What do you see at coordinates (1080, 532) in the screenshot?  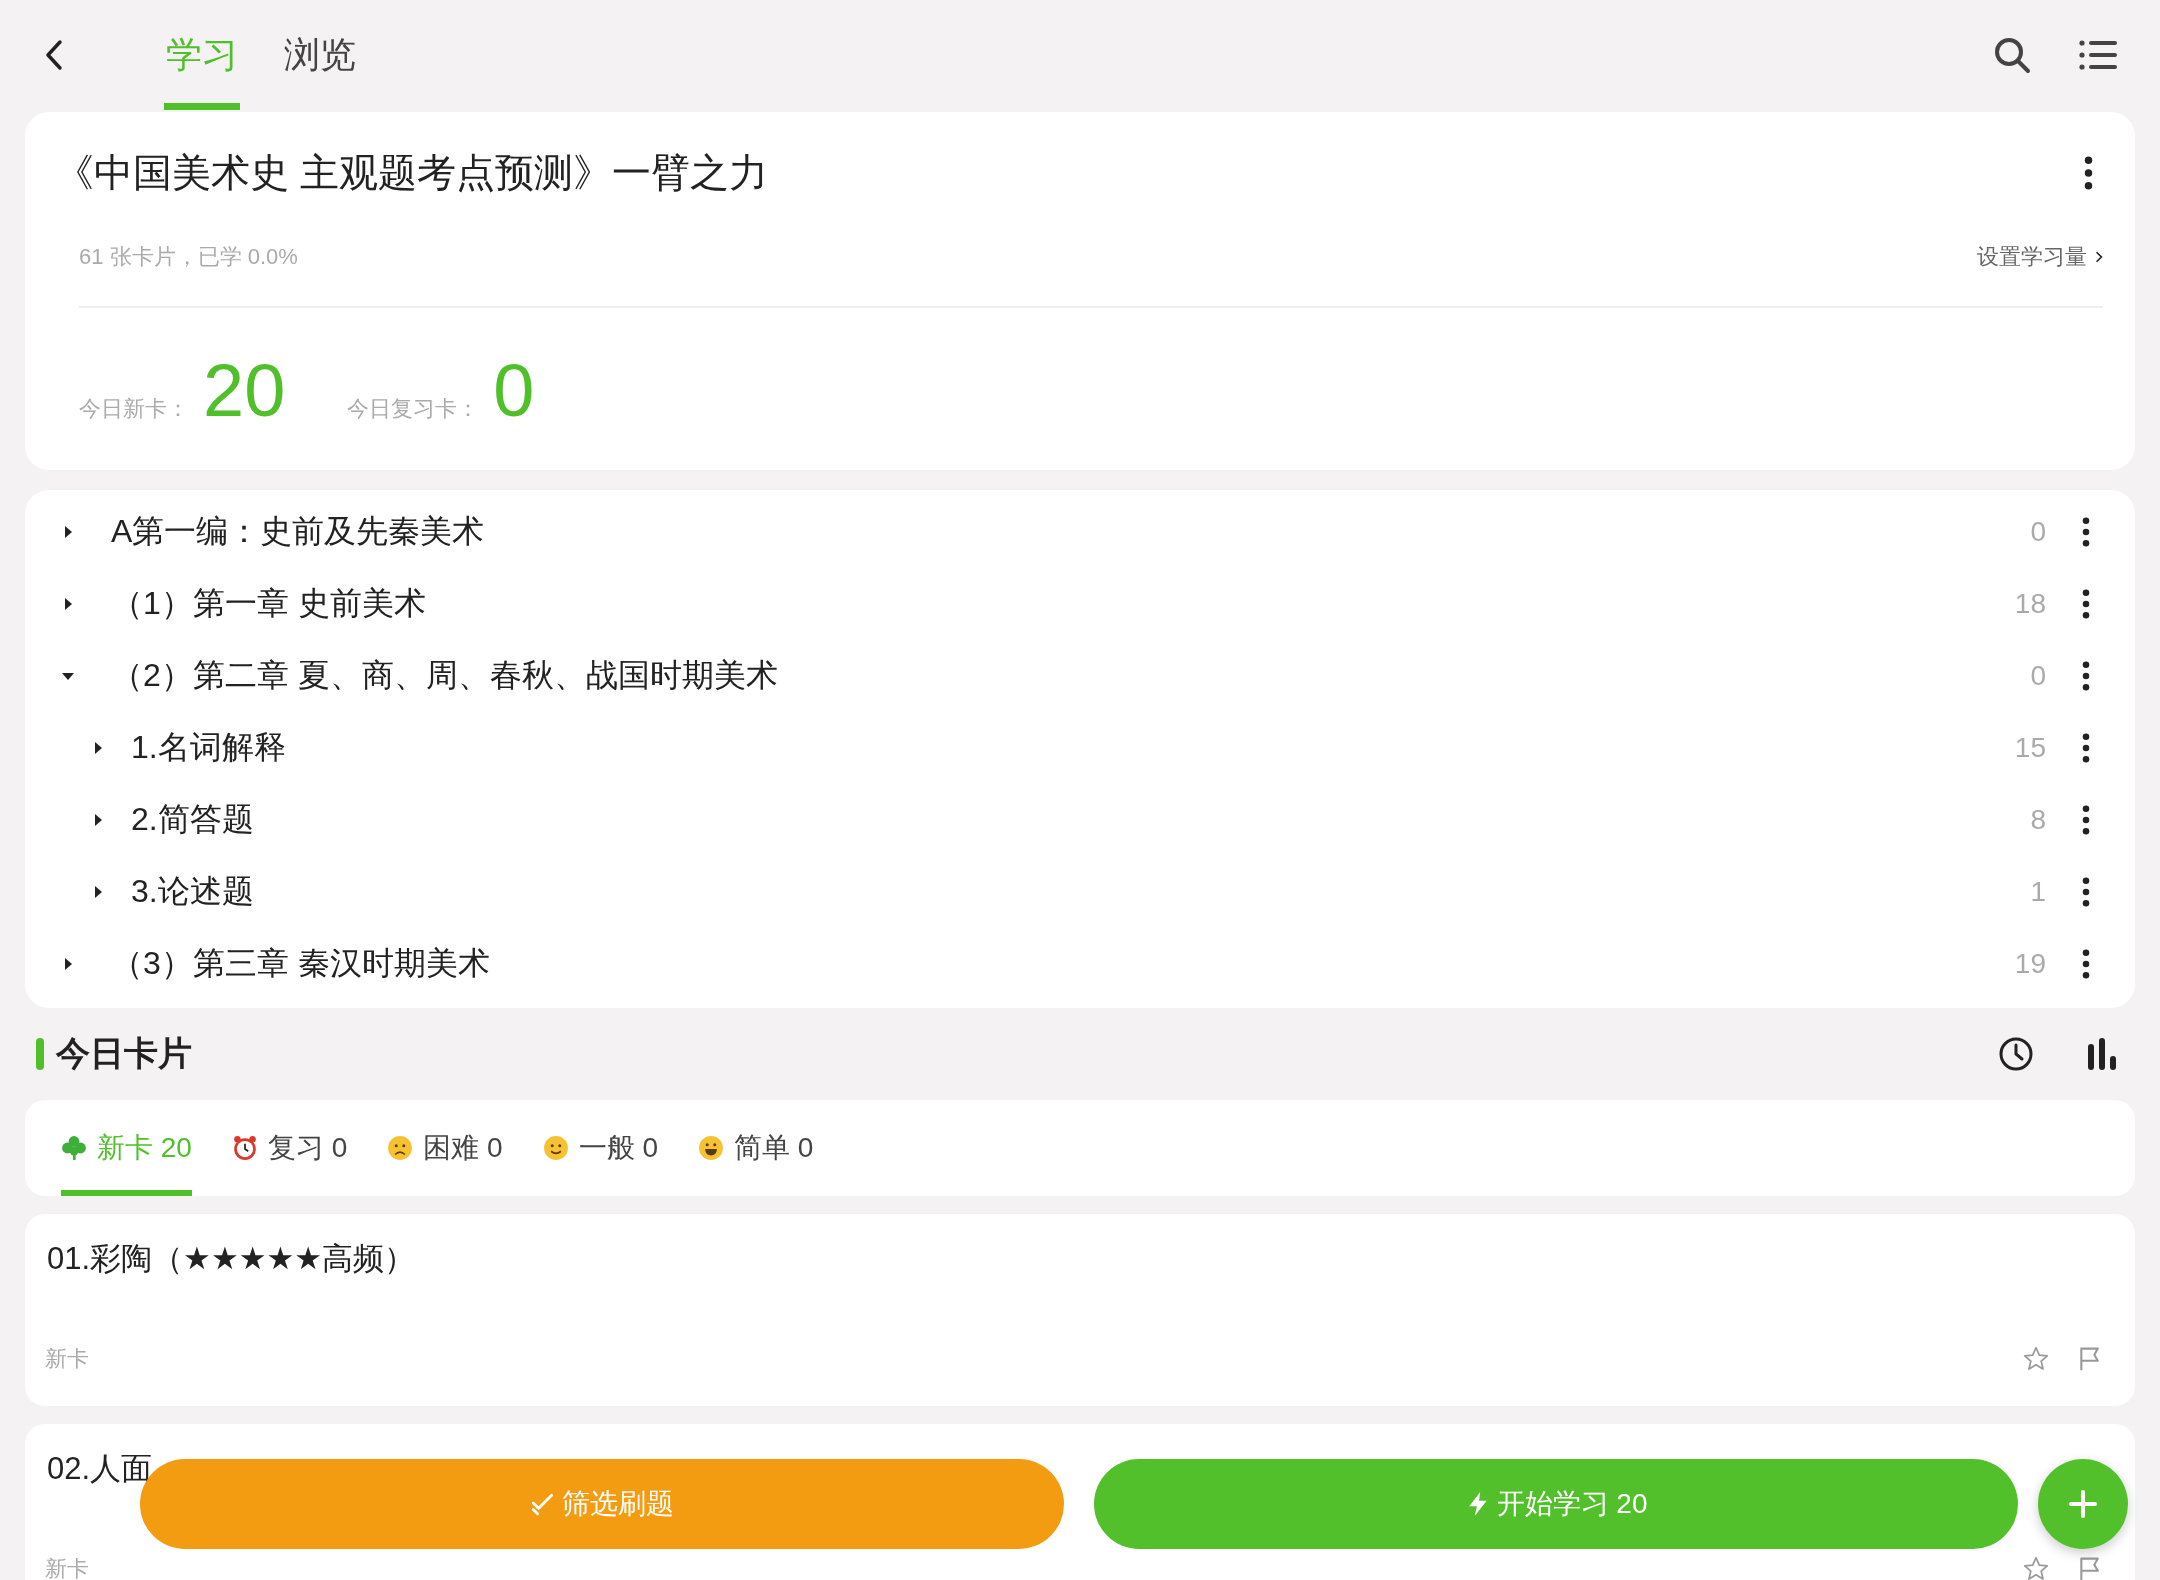 I see `tree-item: A第一编：史前及先秦美术 0` at bounding box center [1080, 532].